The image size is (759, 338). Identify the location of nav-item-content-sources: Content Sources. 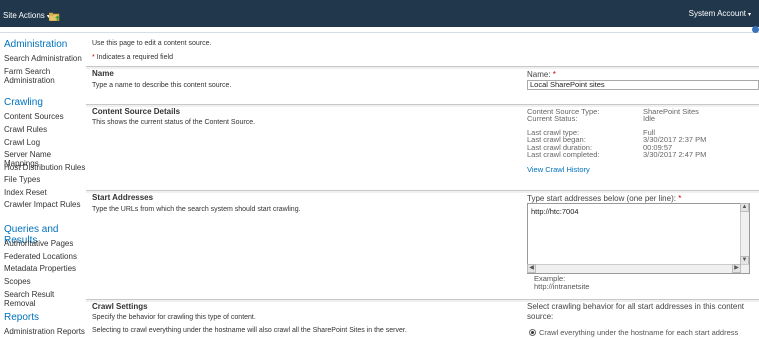
(34, 116).